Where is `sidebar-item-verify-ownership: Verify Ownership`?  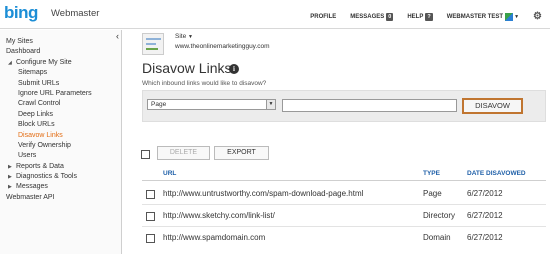 sidebar-item-verify-ownership: Verify Ownership is located at coordinates (49, 146).